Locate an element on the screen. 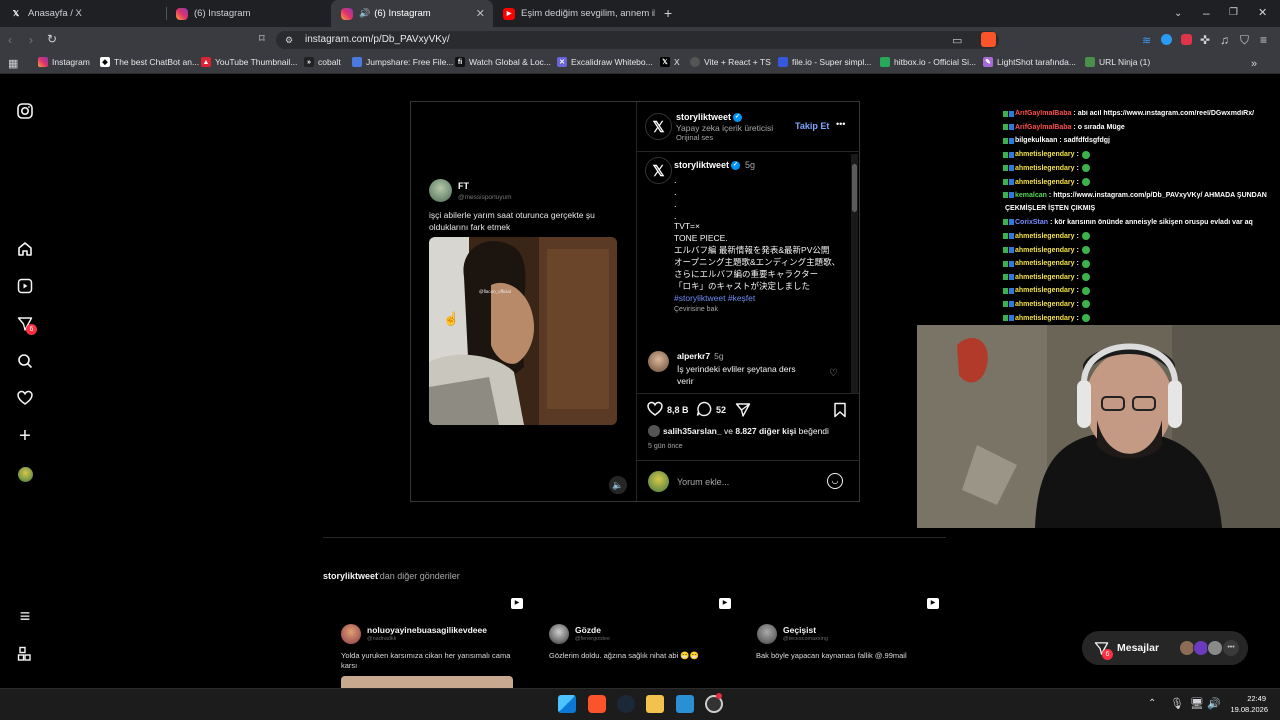 The height and width of the screenshot is (720, 1280). volume-icon: 🔊 is located at coordinates (1214, 704).